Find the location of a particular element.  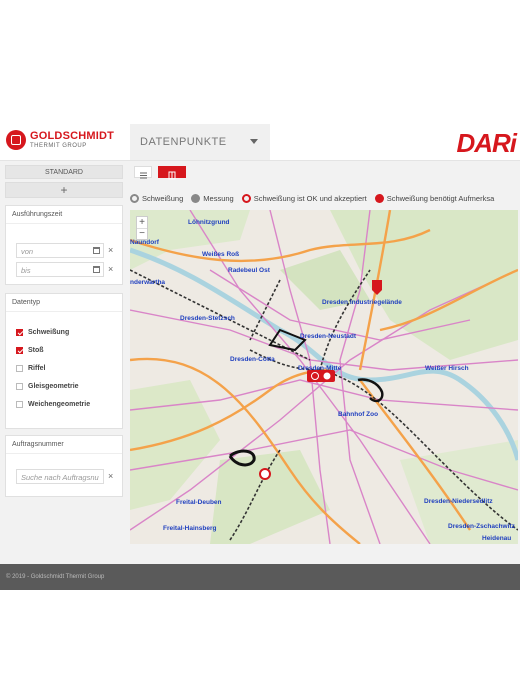

order-number-title: Auftragsnummer is located at coordinates (64, 445).